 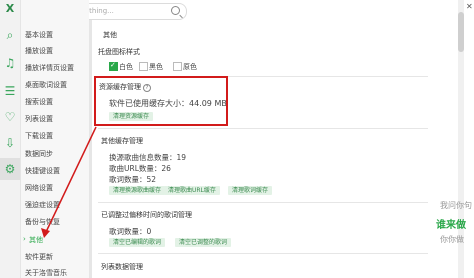 I want to click on main-scrollbar-thumb, so click(x=461, y=32).